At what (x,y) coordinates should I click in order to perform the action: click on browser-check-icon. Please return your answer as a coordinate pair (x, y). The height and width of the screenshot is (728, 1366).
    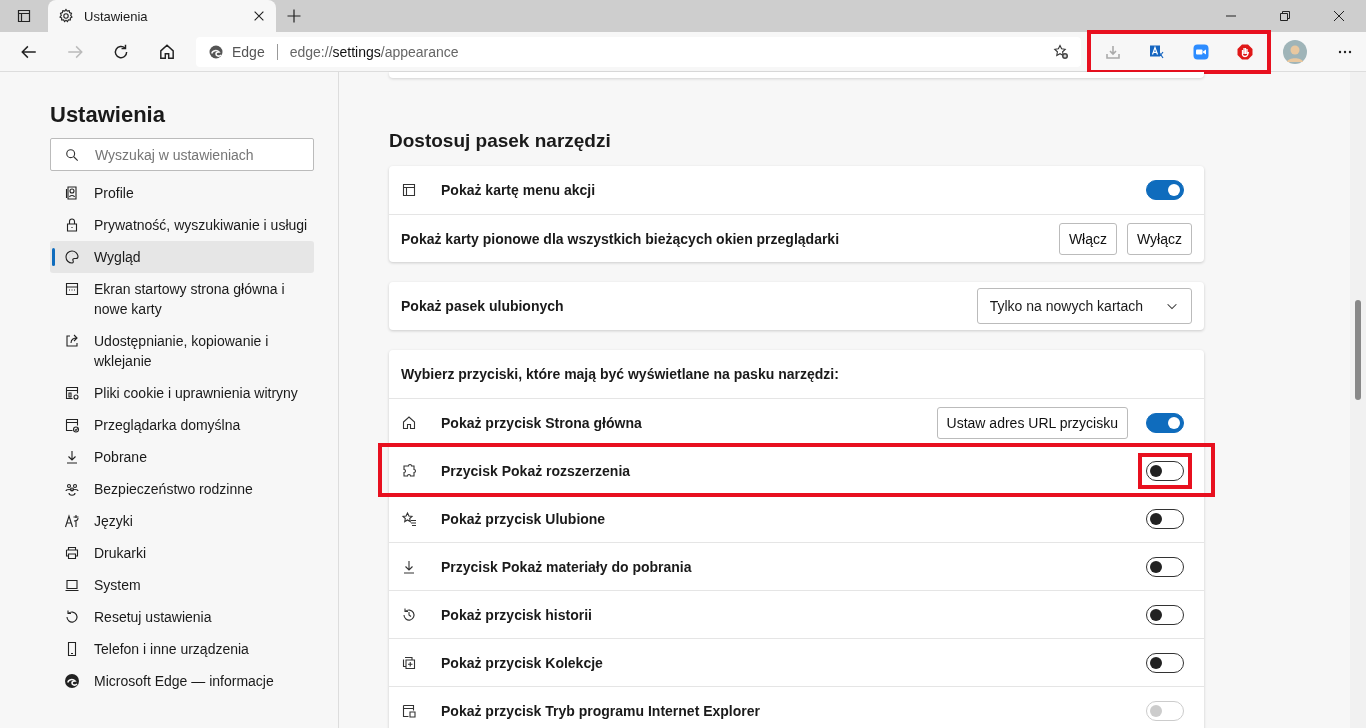
    Looking at the image, I should click on (72, 425).